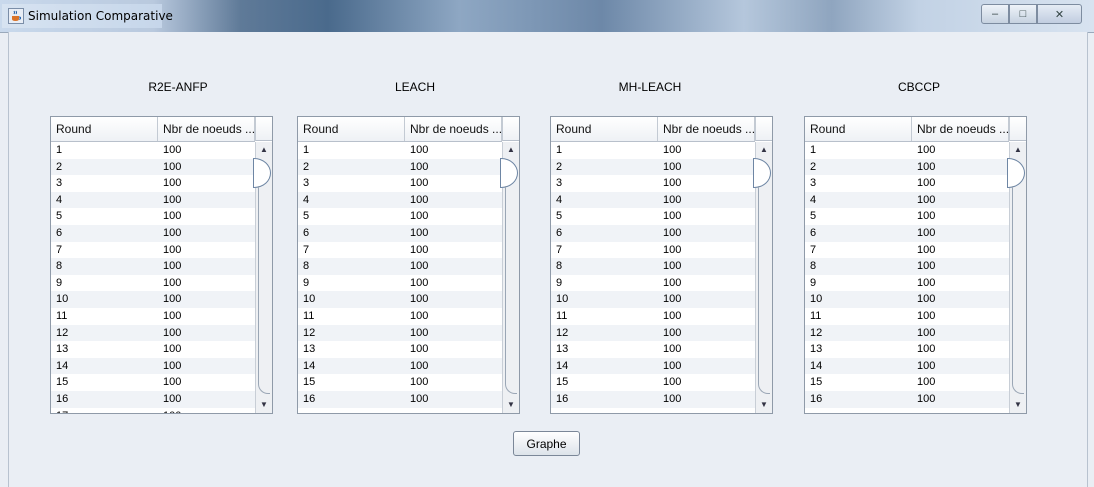  Describe the element at coordinates (858, 316) in the screenshot. I see `round-cell: 11` at that location.